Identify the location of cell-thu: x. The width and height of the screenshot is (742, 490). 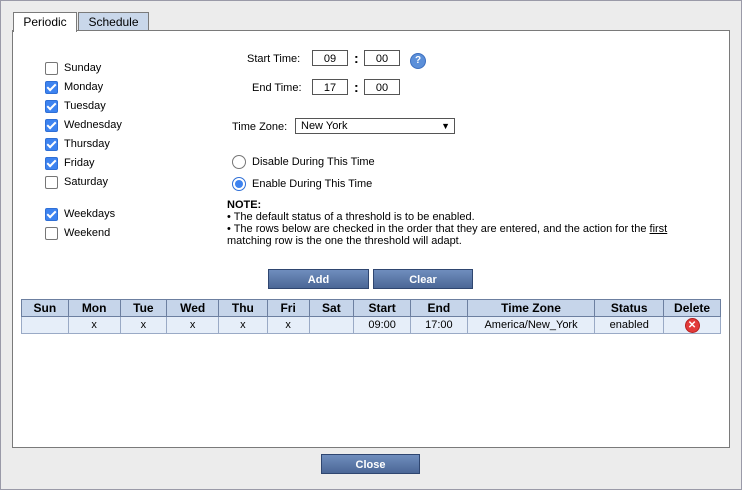
(243, 325).